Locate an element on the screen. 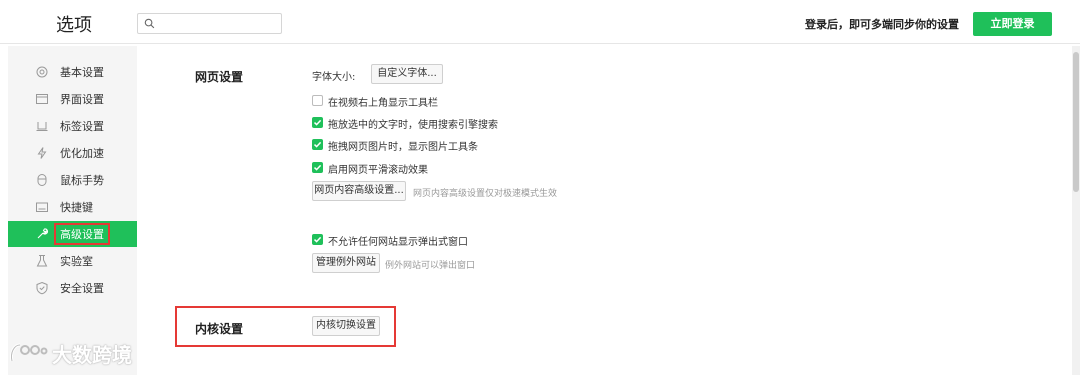  window-icon is located at coordinates (42, 99).